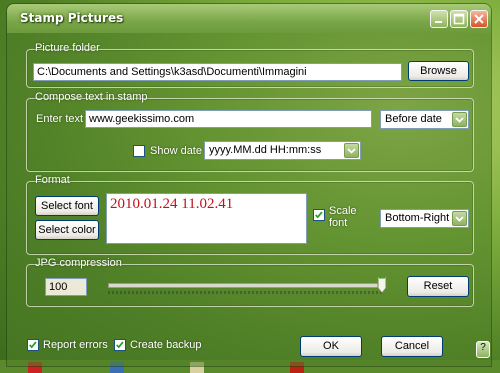 The image size is (500, 373). Describe the element at coordinates (228, 119) in the screenshot. I see `stamp-text-input: www.geekissimo.com` at that location.